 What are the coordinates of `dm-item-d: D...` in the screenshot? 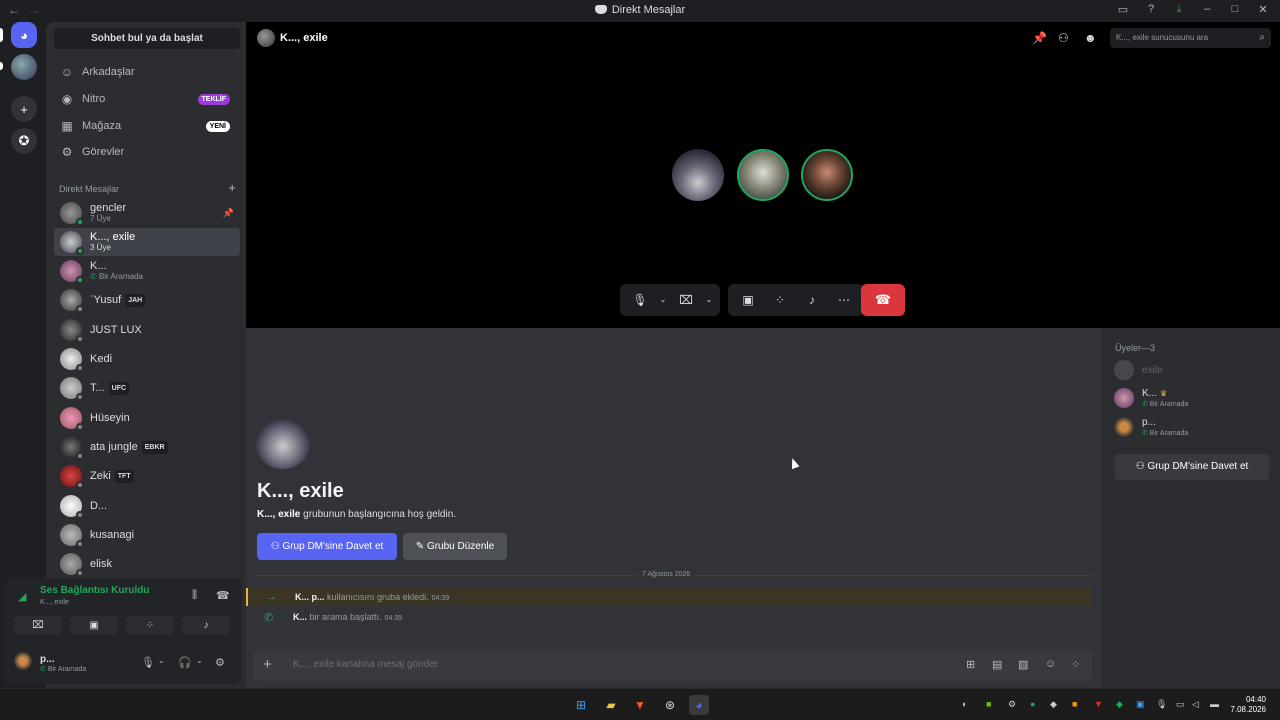 It's located at (147, 506).